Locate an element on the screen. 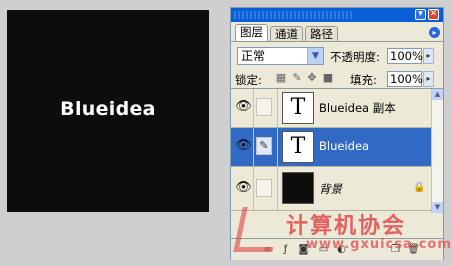 Image resolution: width=452 pixels, height=266 pixels. fill-slider-button: ▸ is located at coordinates (428, 79).